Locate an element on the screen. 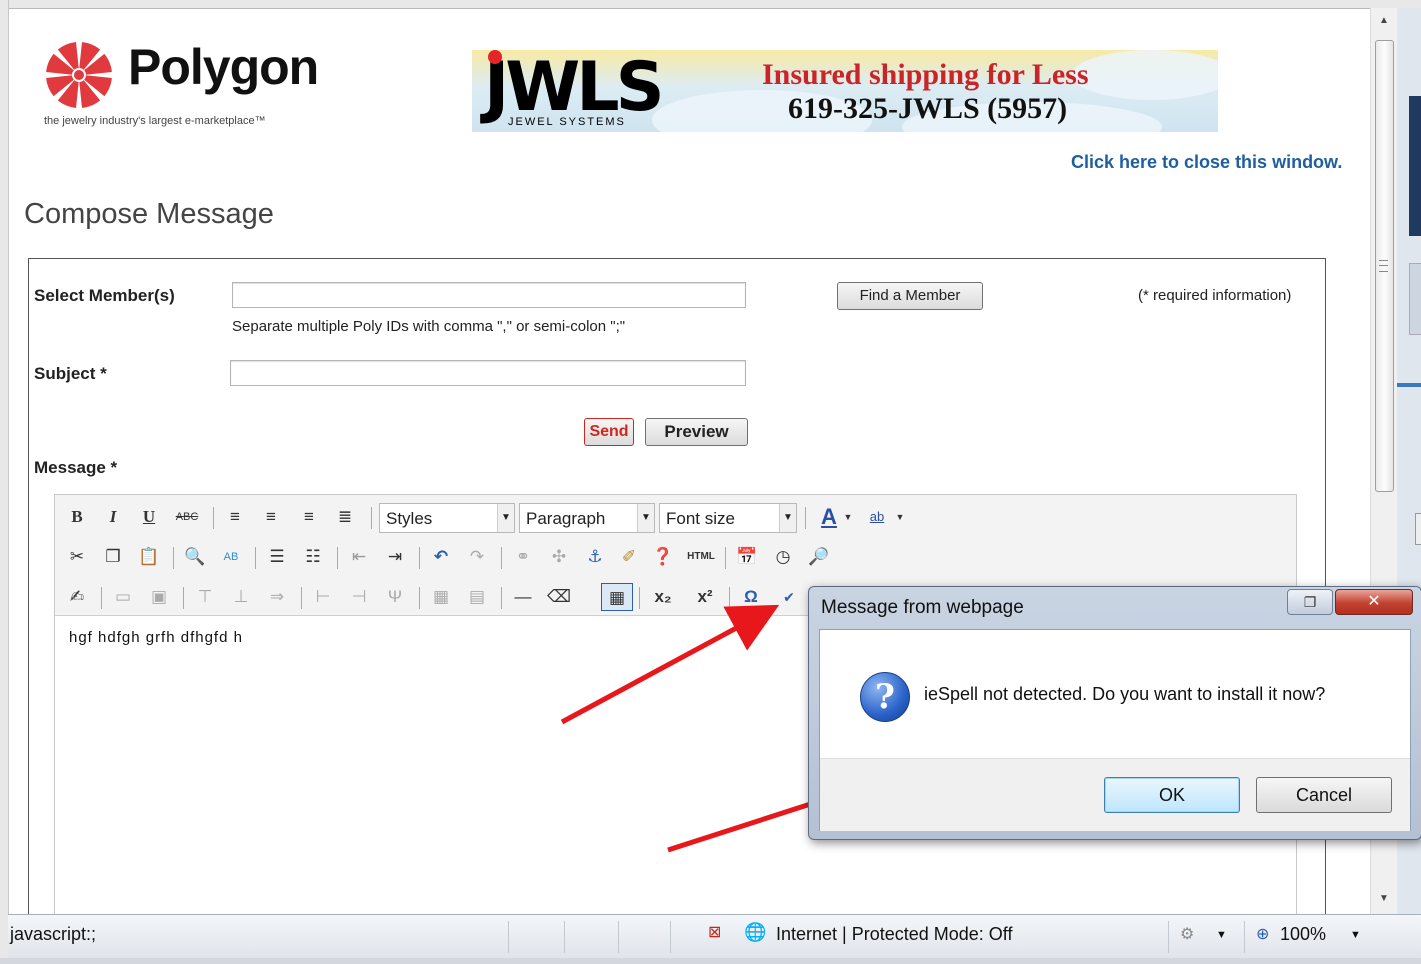  security-icon: ⚙ is located at coordinates (1187, 934).